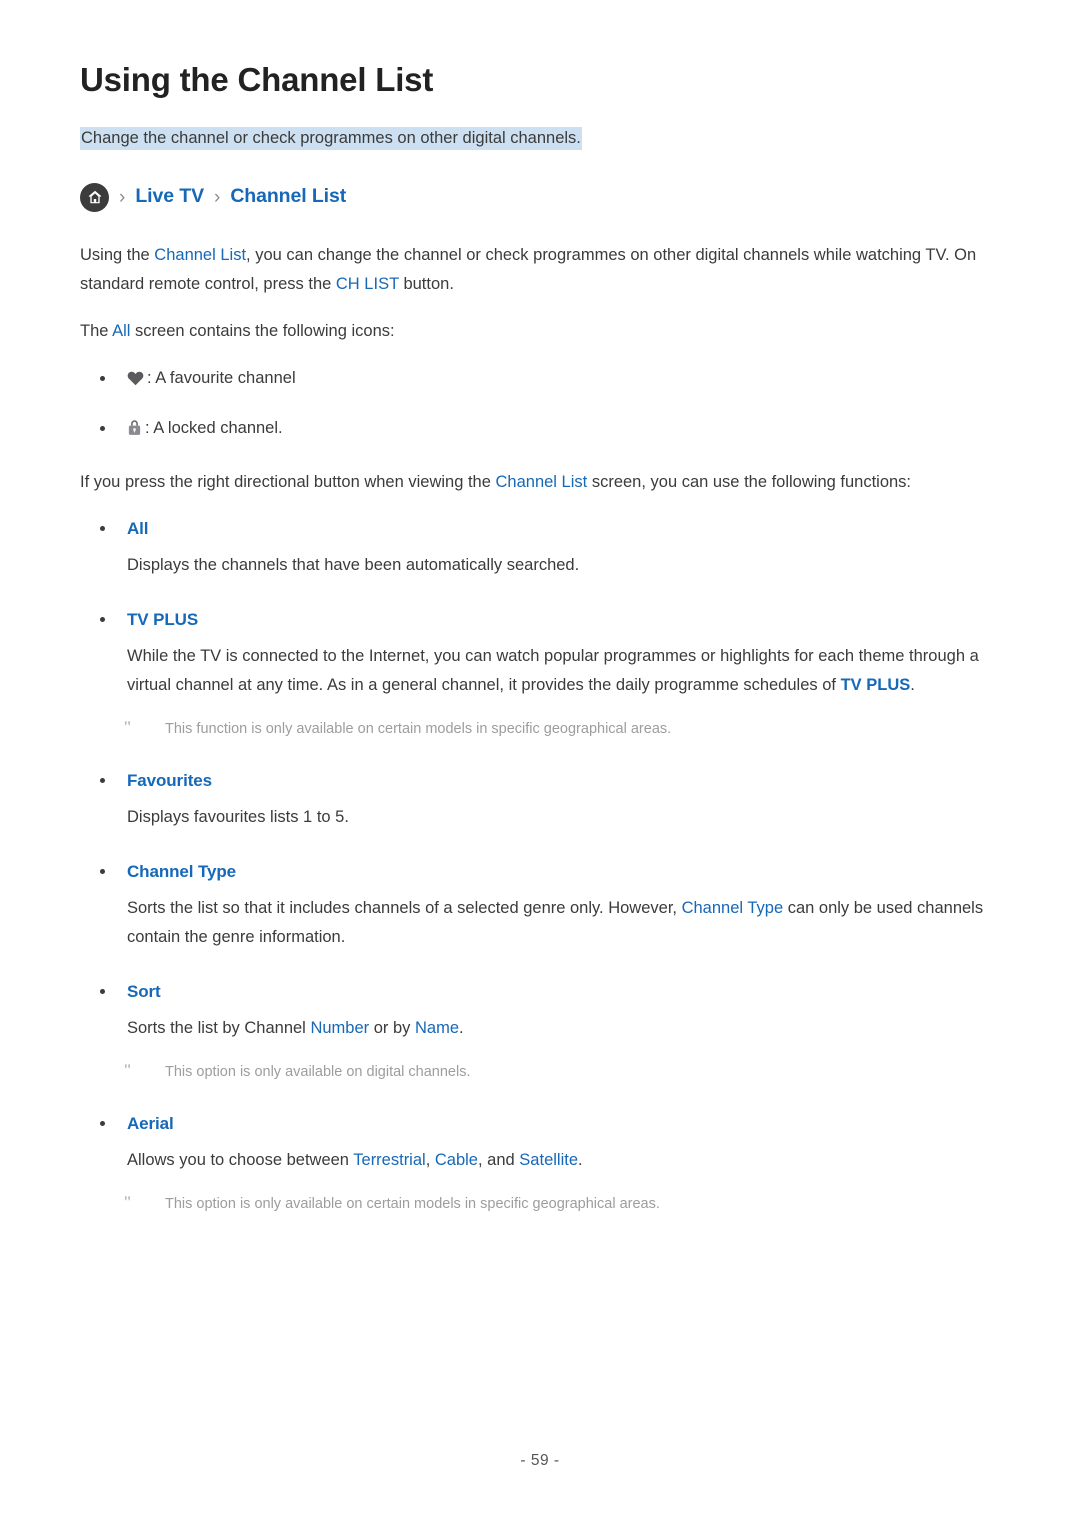  I want to click on function-heading-aerial: Aerial, so click(540, 1124).